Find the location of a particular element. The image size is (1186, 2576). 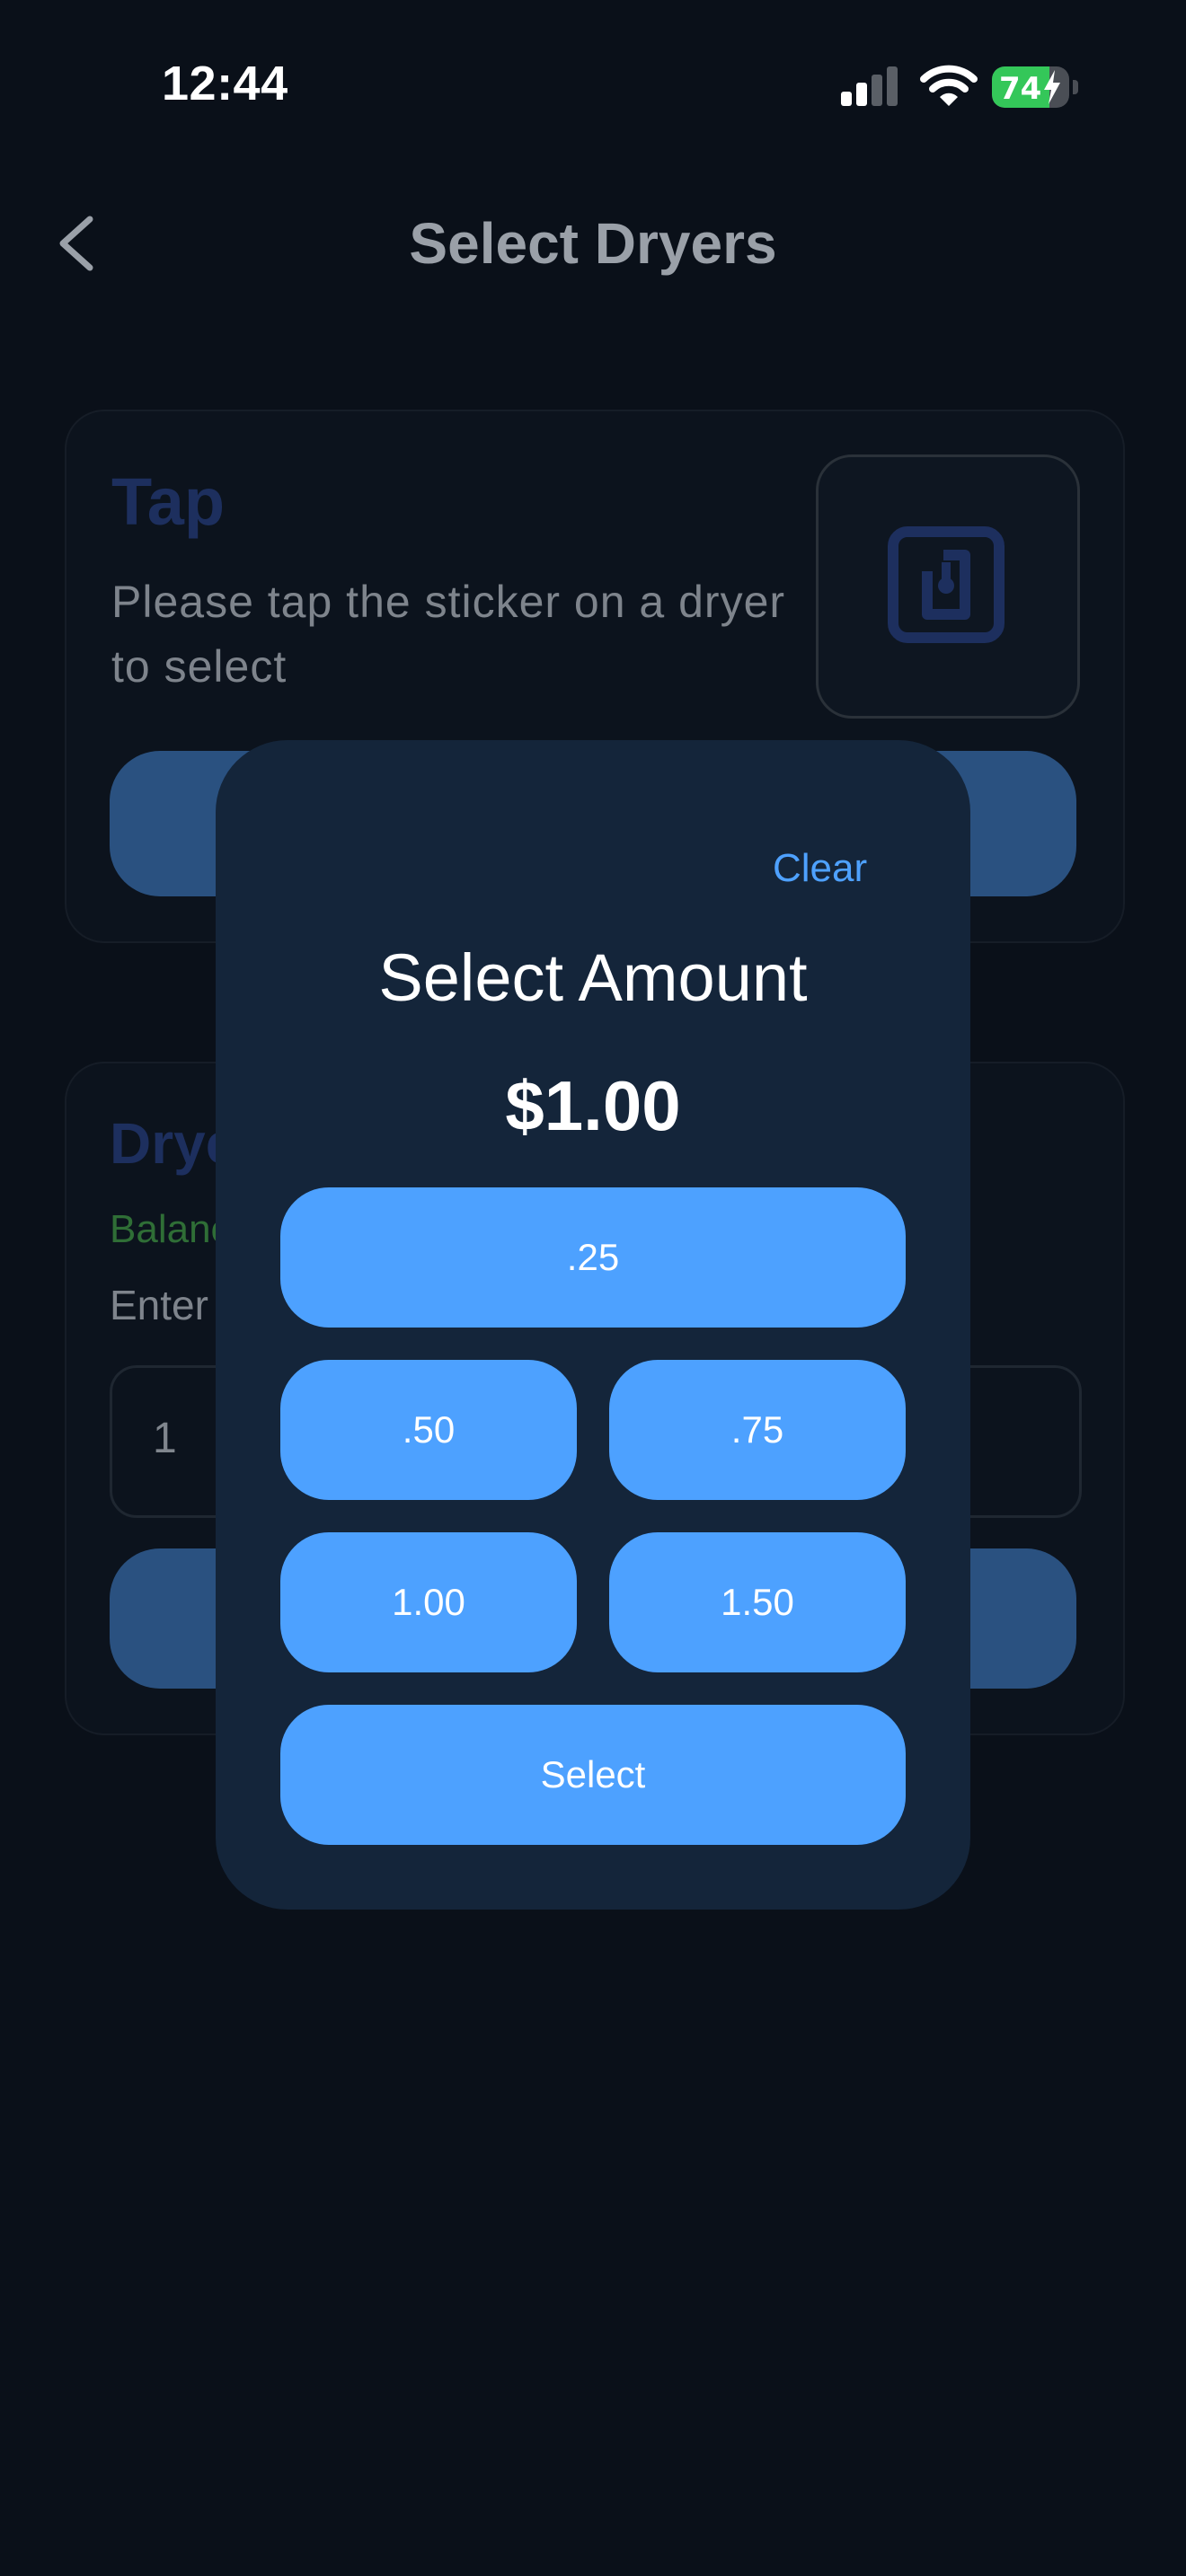

amount-button-100: 1.00 is located at coordinates (428, 1602).